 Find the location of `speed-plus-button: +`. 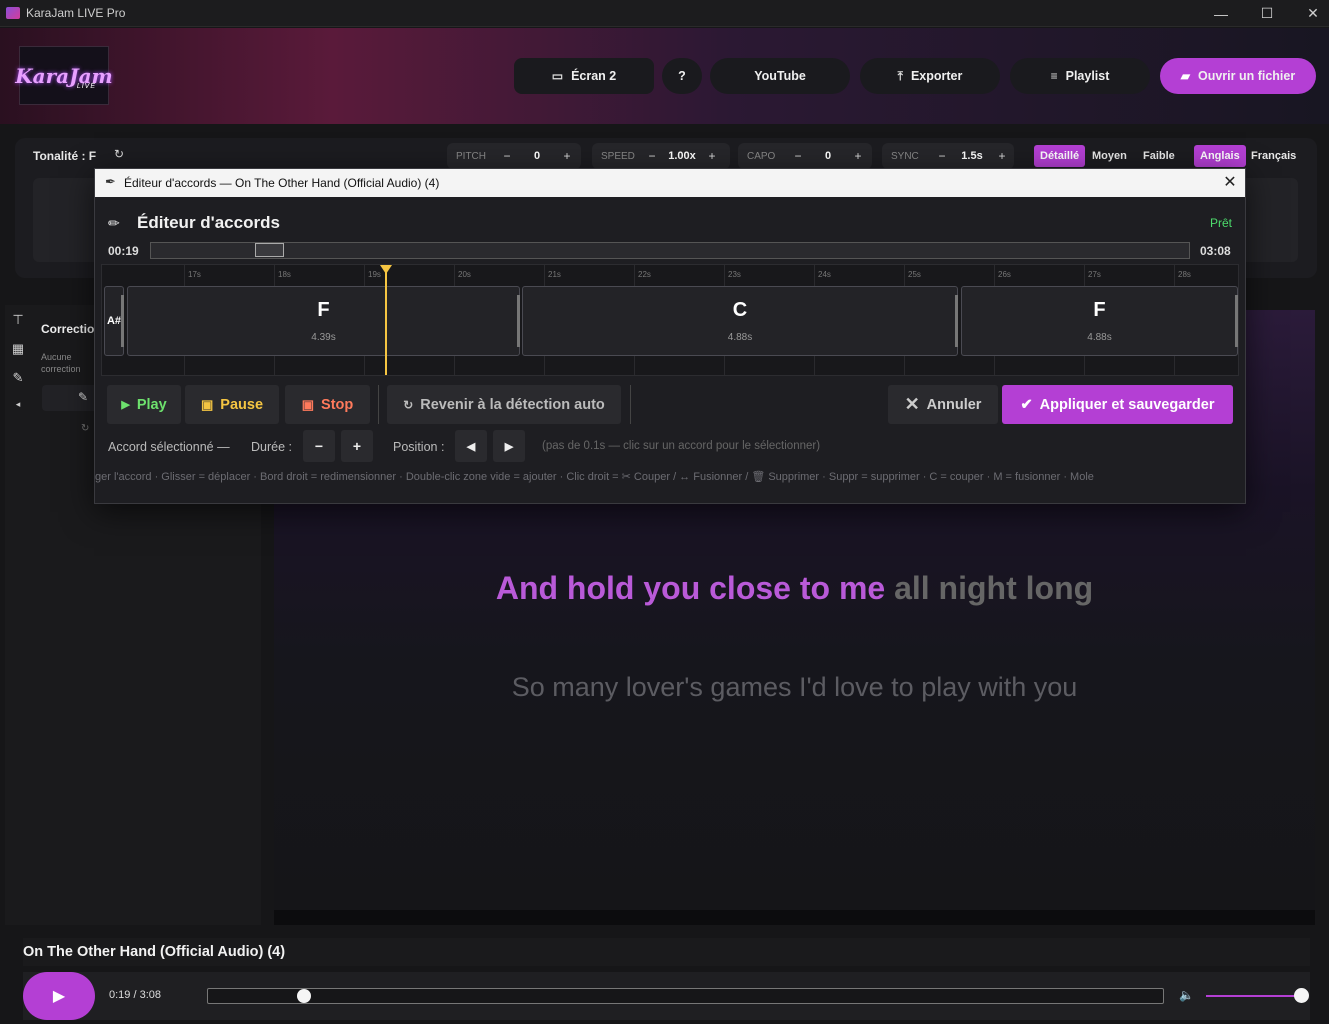

speed-plus-button: + is located at coordinates (712, 156).